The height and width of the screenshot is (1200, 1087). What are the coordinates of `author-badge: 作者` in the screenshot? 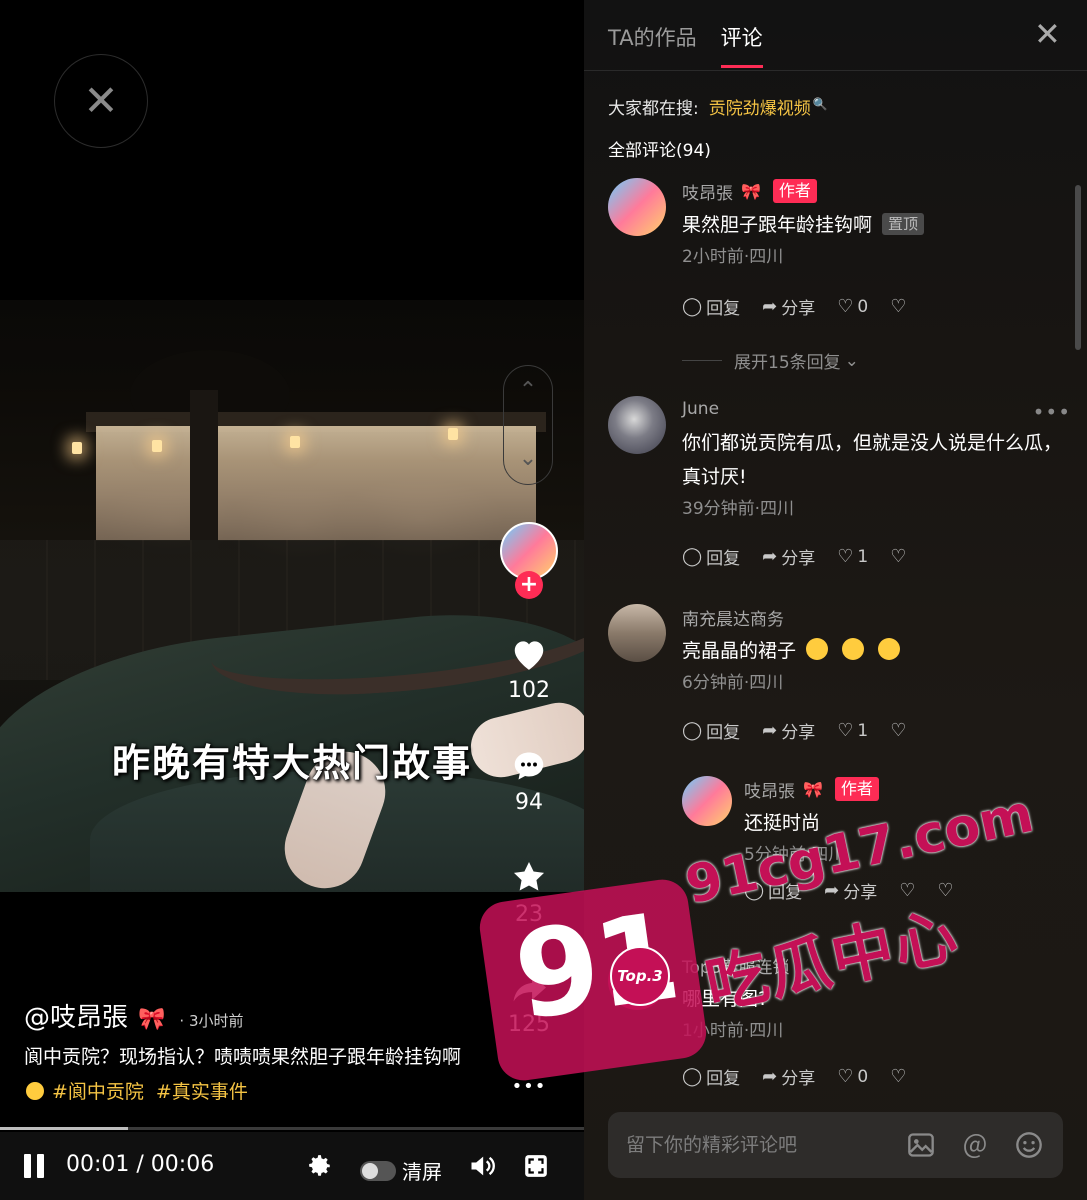 It's located at (794, 191).